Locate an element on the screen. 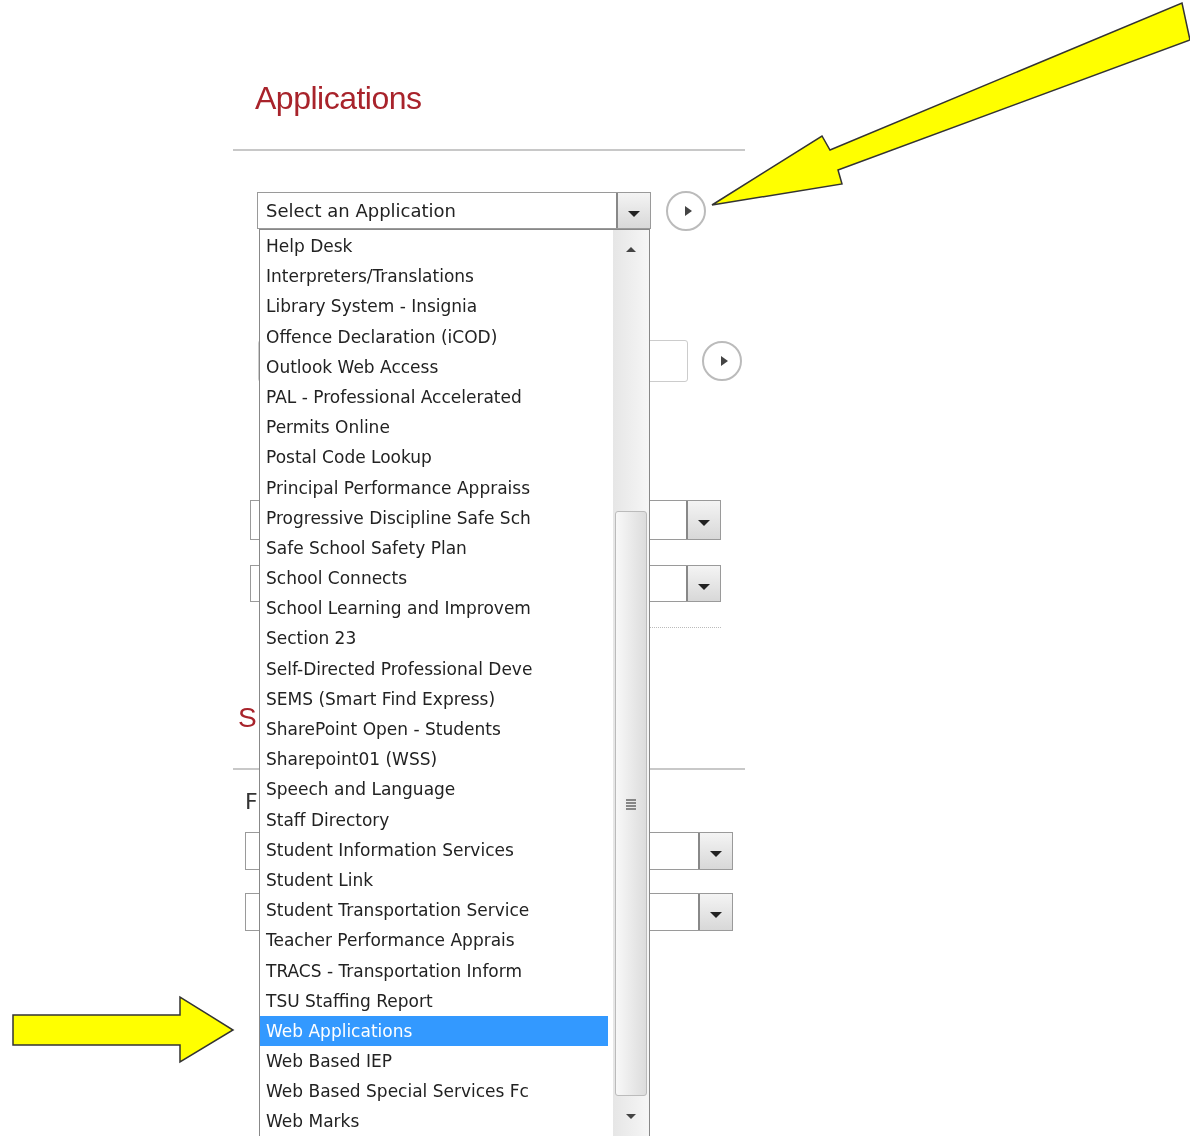  dropdown-option: Staff Directory is located at coordinates (434, 819).